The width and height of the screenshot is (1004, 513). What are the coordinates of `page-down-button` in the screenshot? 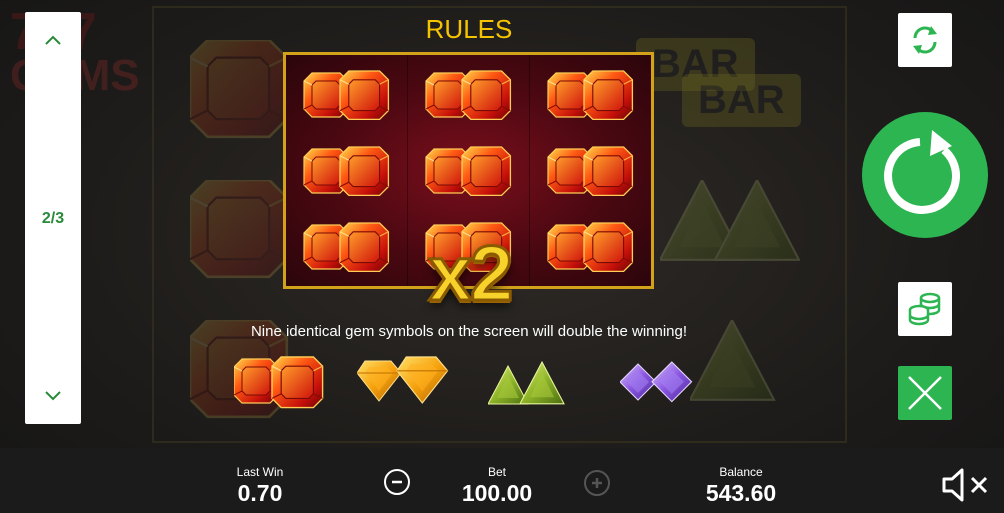 It's located at (53, 396).